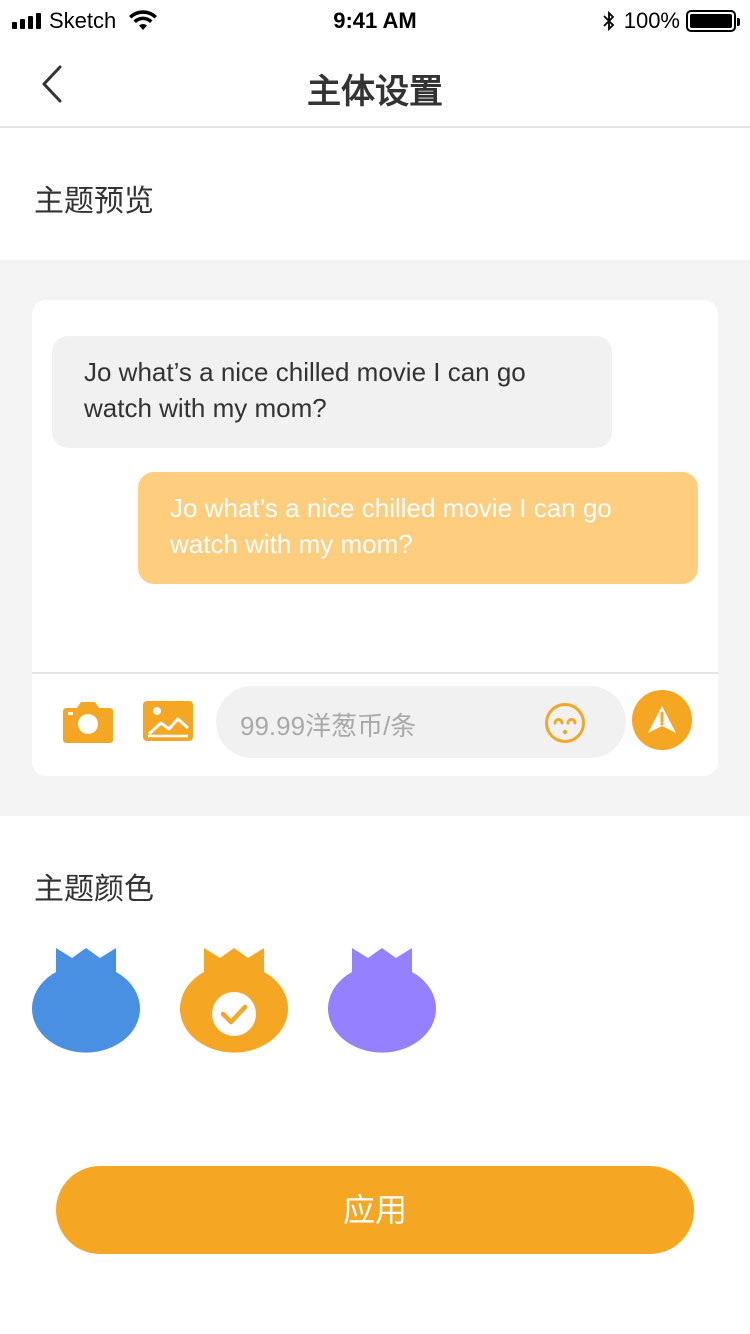 The image size is (750, 1334). I want to click on status-right: 100%, so click(671, 21).